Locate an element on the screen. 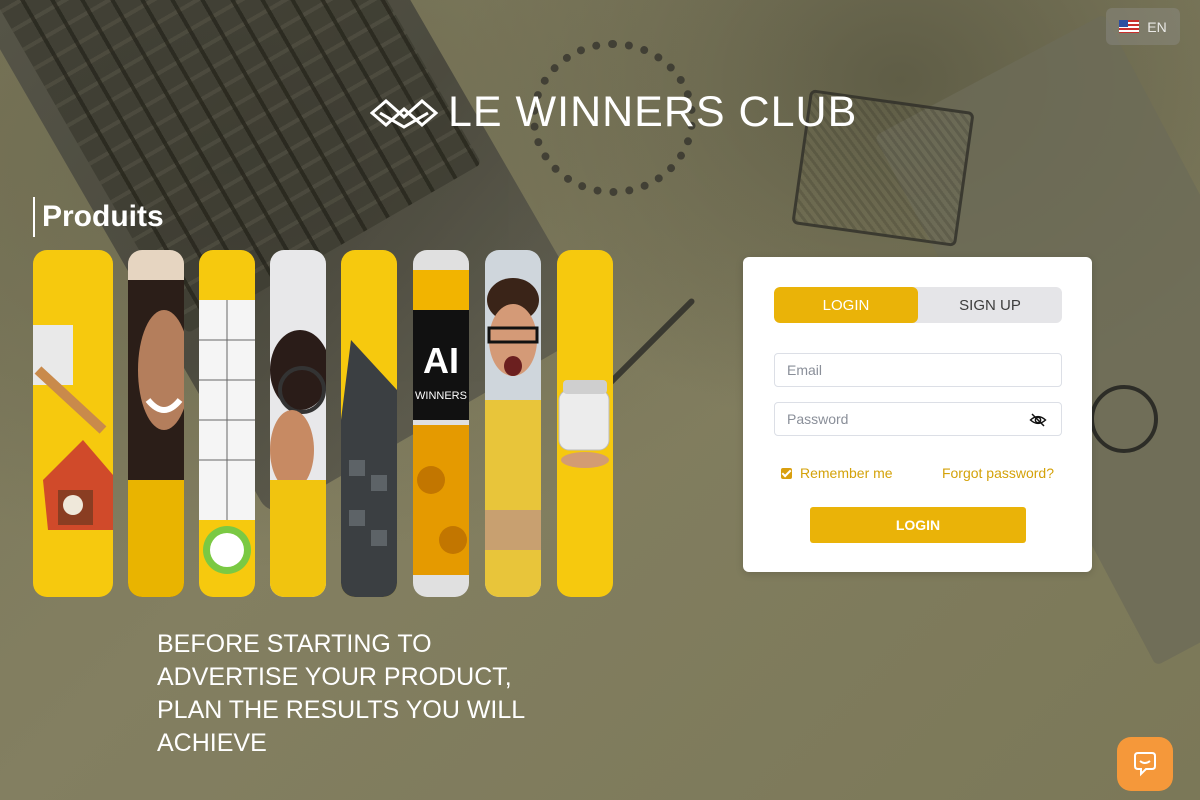  ai-robot-image is located at coordinates (441, 422).